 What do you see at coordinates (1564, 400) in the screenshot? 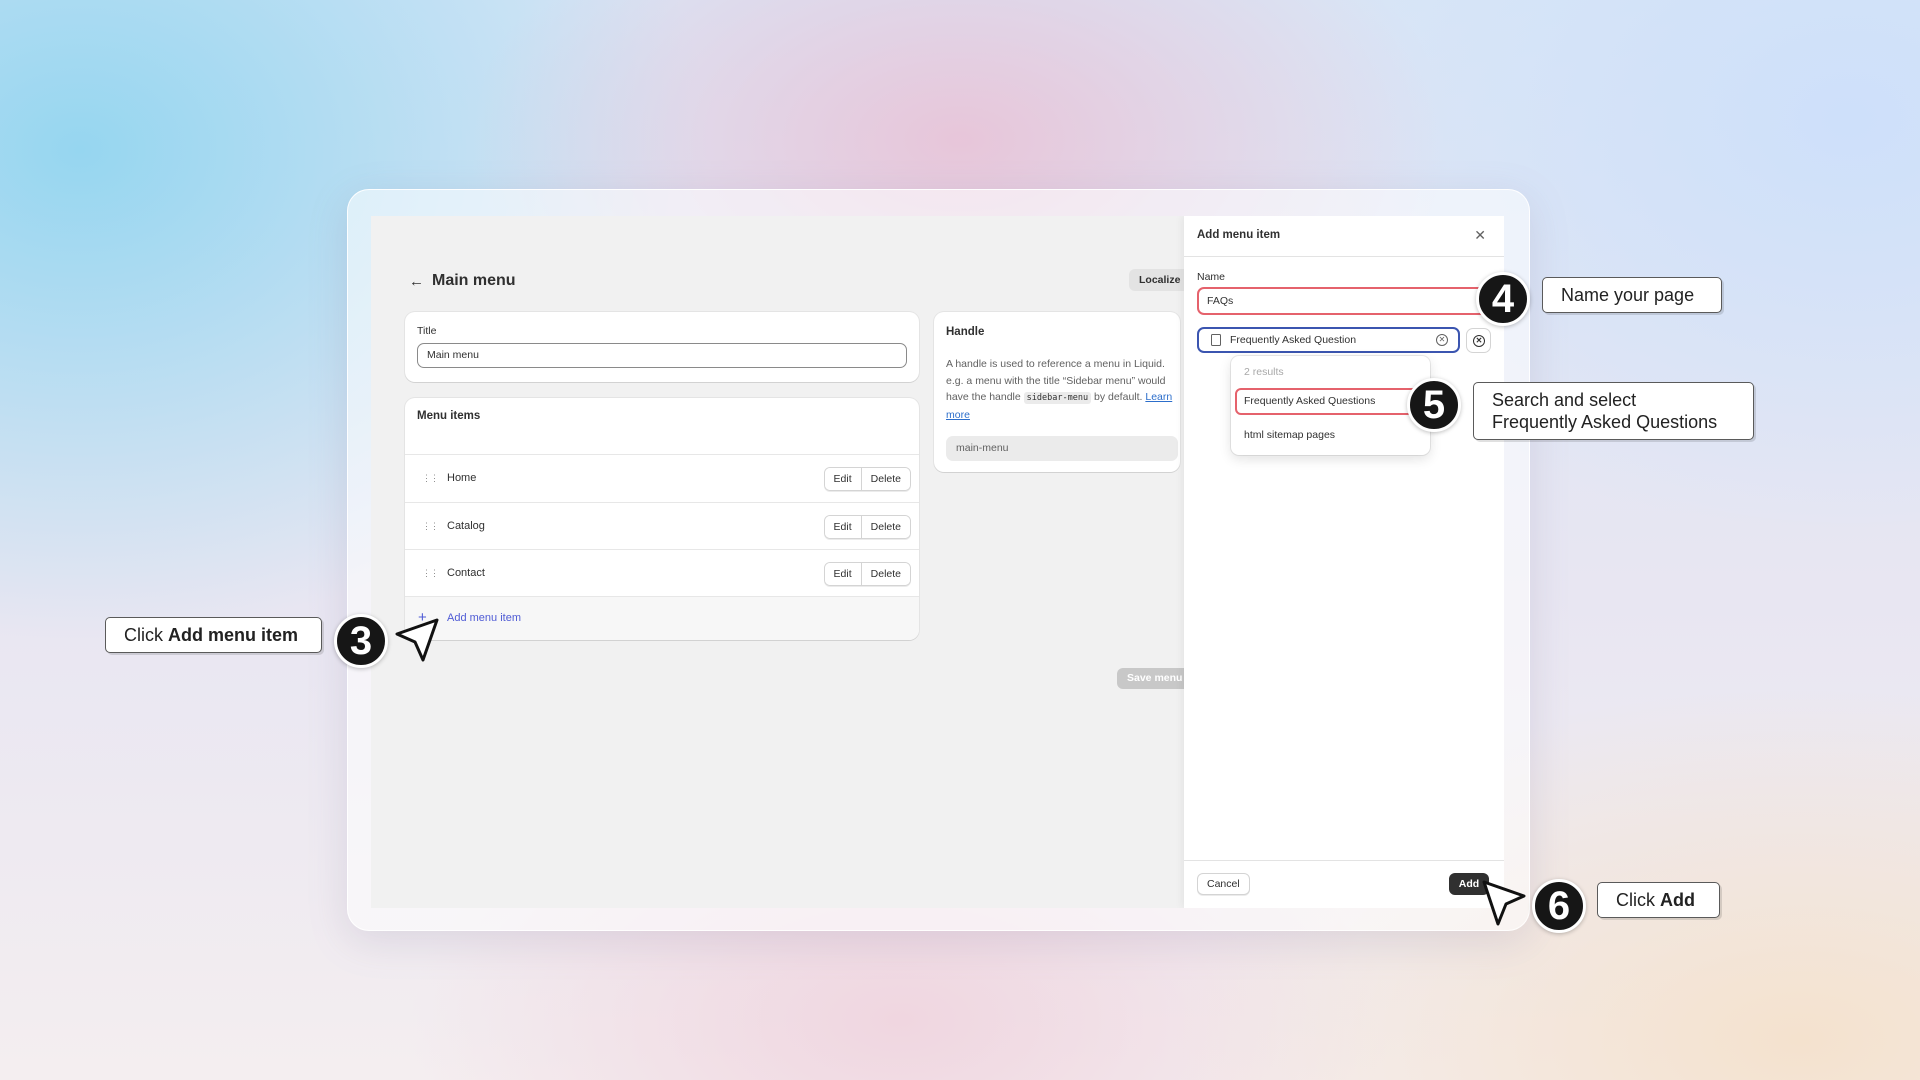
I see `step5-line1: Search and select` at bounding box center [1564, 400].